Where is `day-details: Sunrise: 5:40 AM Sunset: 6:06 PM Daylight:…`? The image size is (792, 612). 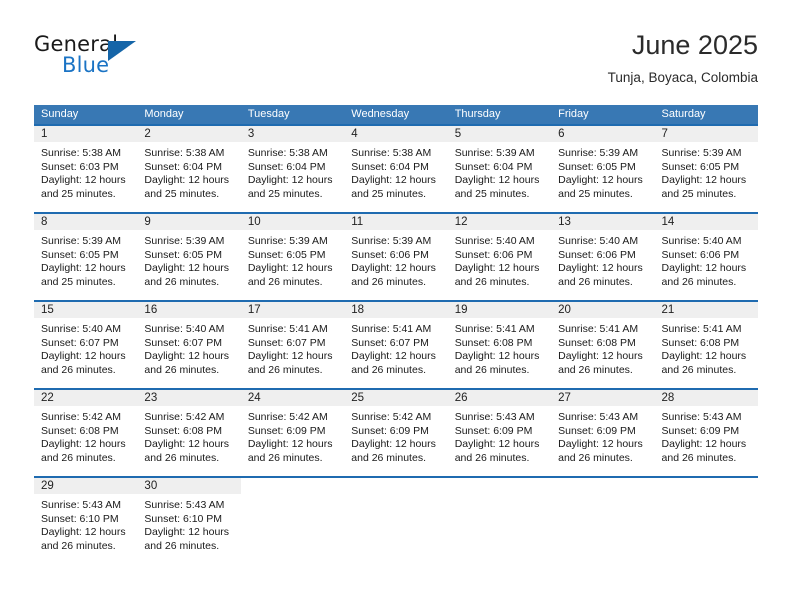 day-details: Sunrise: 5:40 AM Sunset: 6:06 PM Daylight:… is located at coordinates (706, 259).